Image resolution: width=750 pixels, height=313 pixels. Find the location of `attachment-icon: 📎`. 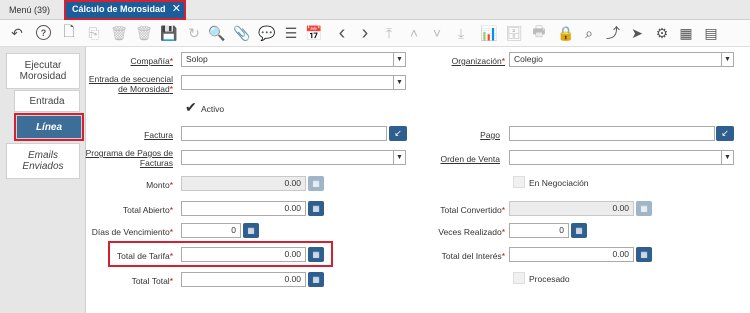

attachment-icon: 📎 is located at coordinates (242, 33).